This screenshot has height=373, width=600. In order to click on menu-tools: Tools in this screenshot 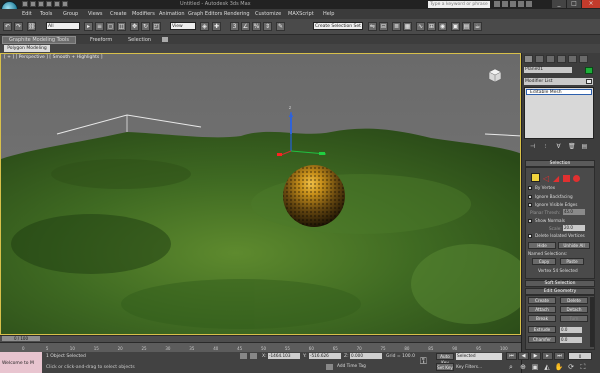, I will do `click(46, 14)`.